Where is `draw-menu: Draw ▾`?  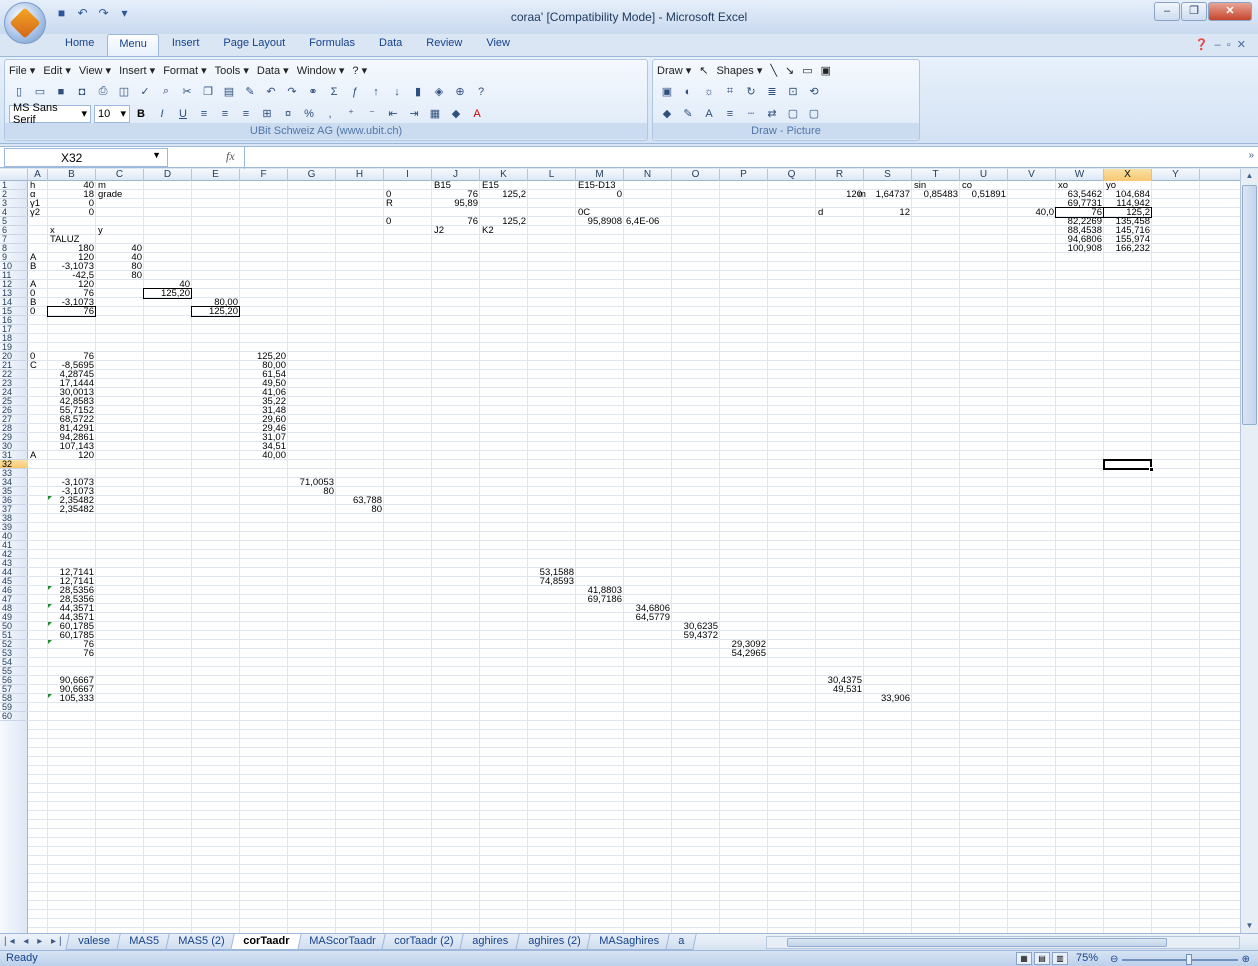
draw-menu: Draw ▾ is located at coordinates (674, 70).